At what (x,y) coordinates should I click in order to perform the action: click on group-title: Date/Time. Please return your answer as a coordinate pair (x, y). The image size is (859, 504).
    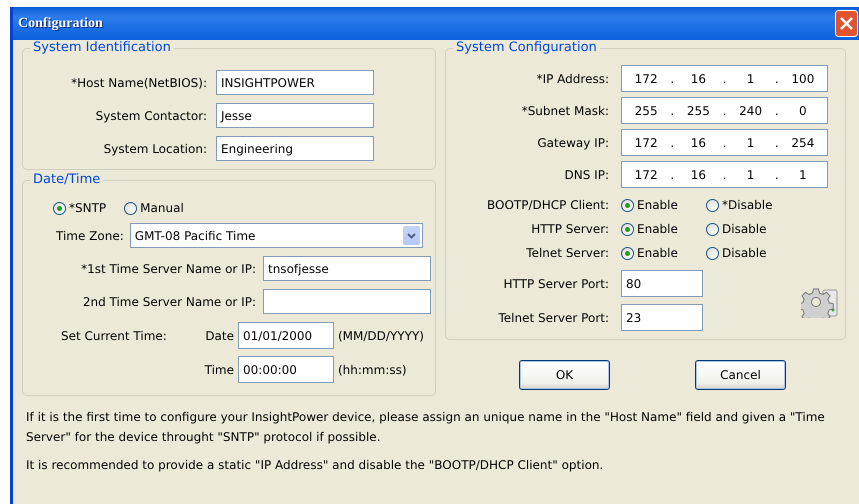
    Looking at the image, I should click on (67, 179).